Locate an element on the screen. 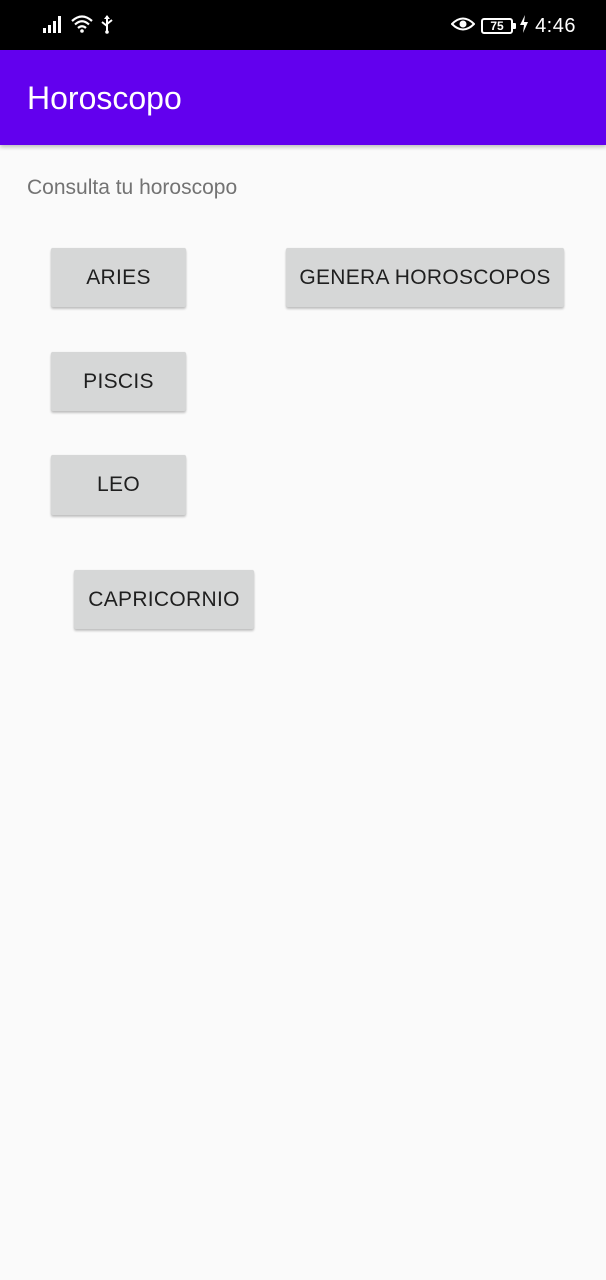 This screenshot has height=1280, width=606. capricornio-button: CAPRICORNIO is located at coordinates (164, 599).